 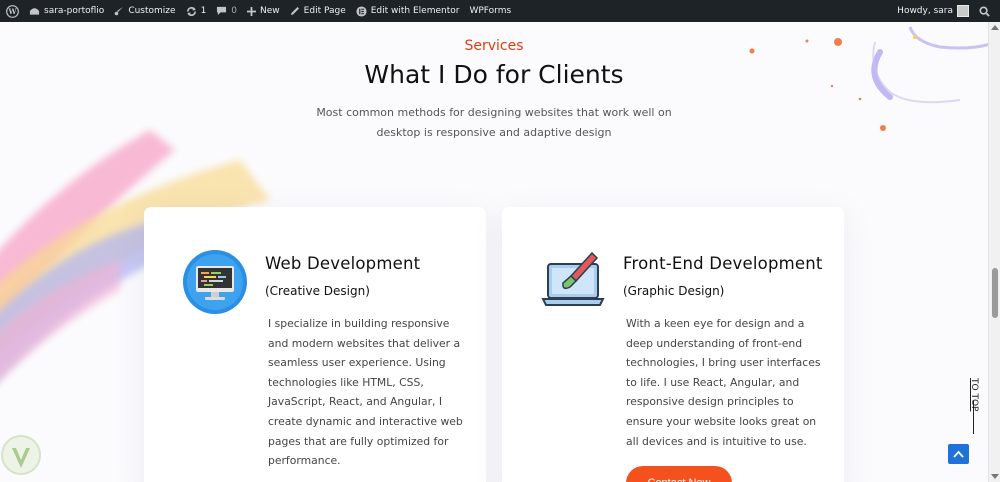 I want to click on comment-icon, so click(x=222, y=11).